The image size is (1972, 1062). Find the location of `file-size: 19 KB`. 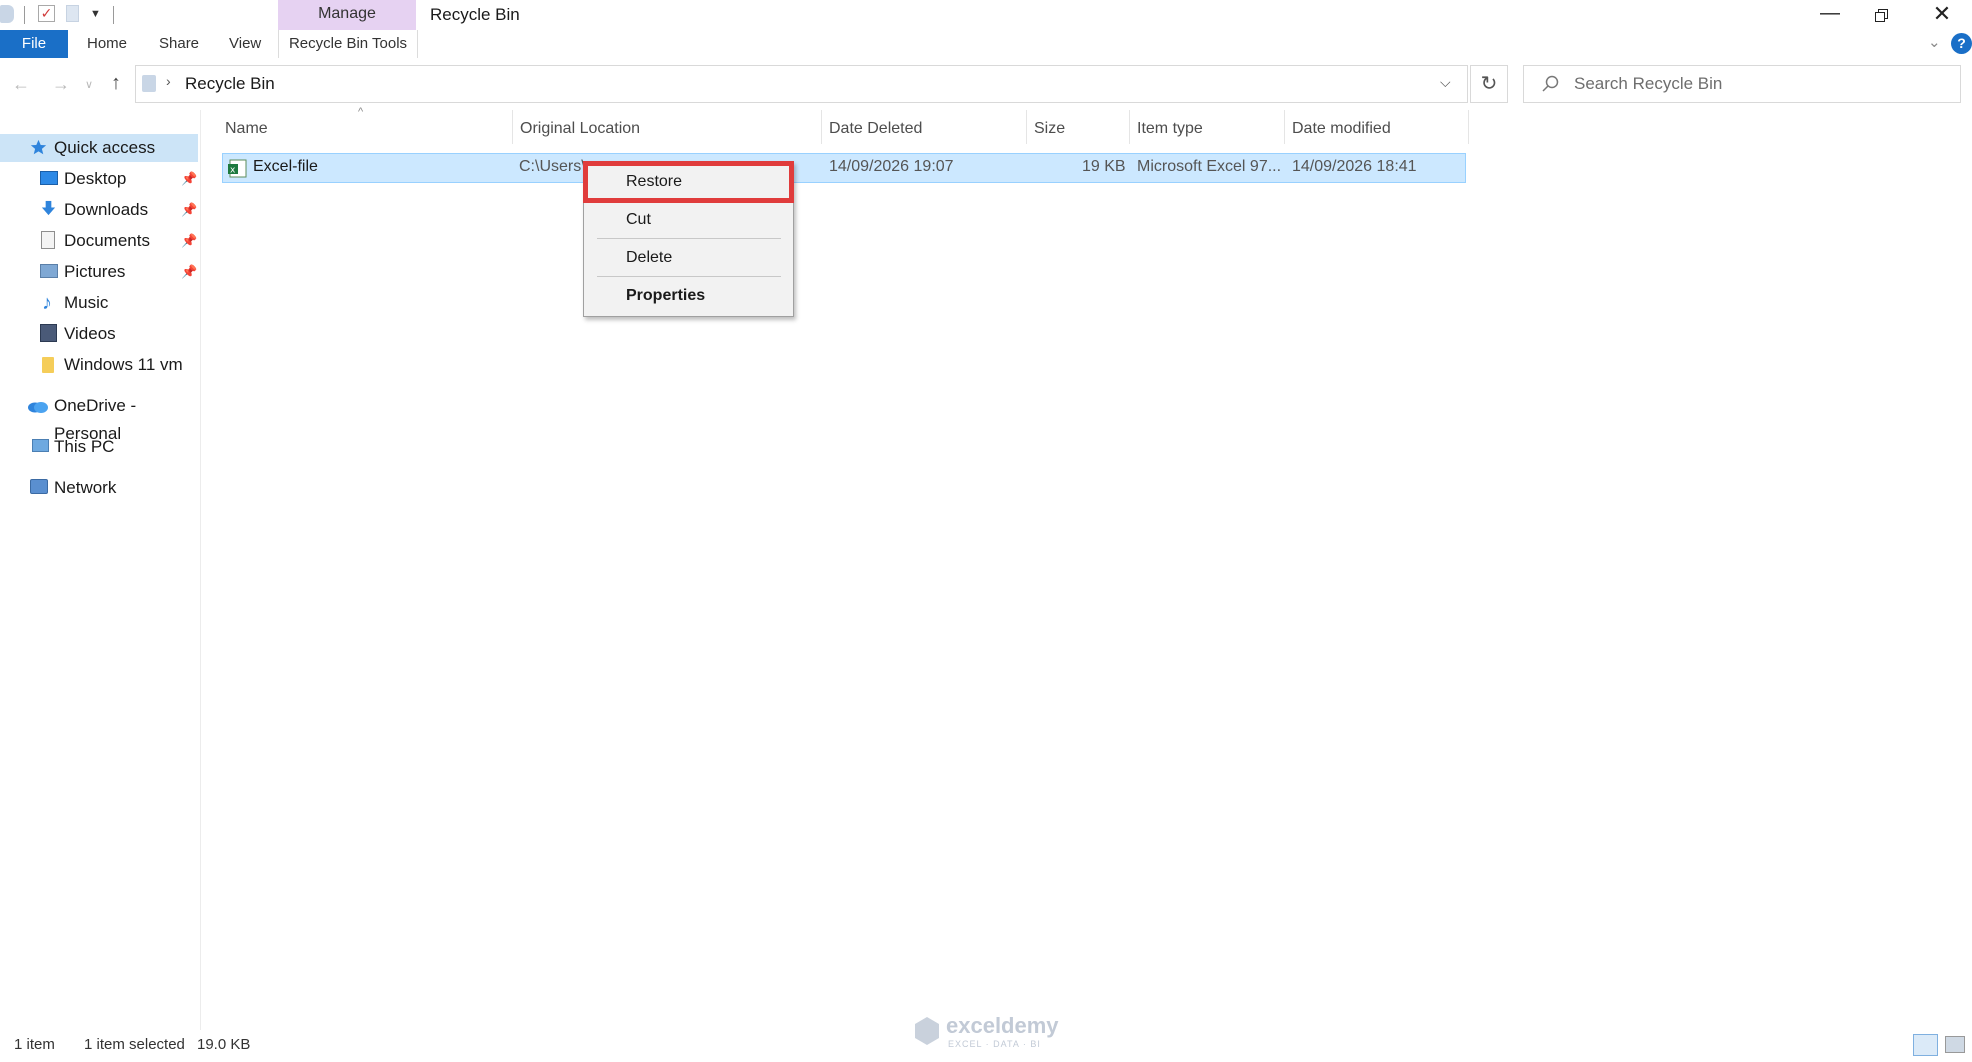

file-size: 19 KB is located at coordinates (1104, 166).